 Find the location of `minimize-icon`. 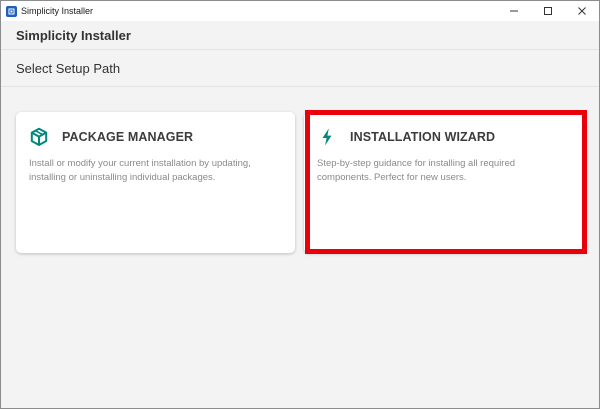

minimize-icon is located at coordinates (514, 11).